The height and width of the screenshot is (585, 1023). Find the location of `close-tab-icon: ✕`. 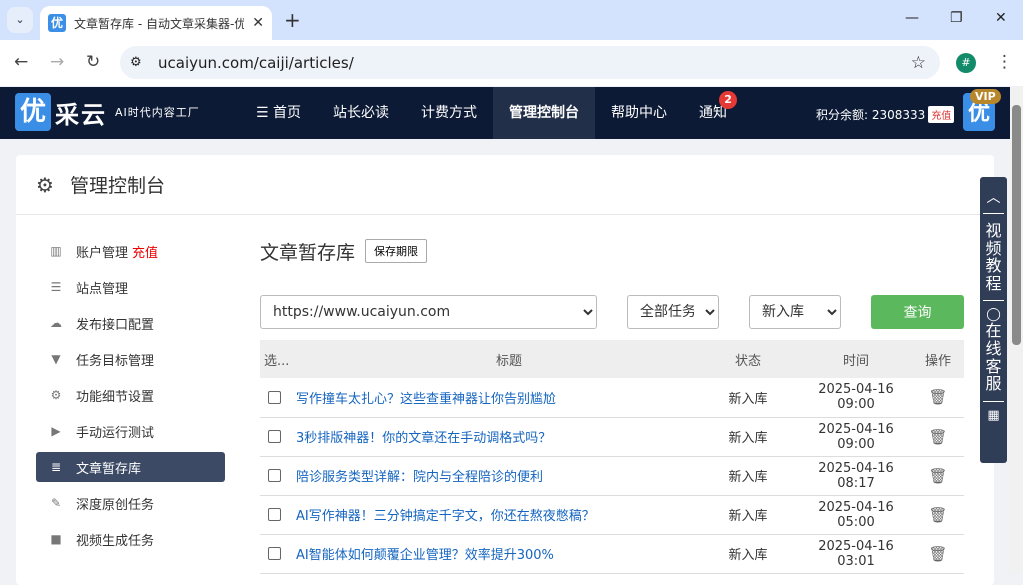

close-tab-icon: ✕ is located at coordinates (258, 23).